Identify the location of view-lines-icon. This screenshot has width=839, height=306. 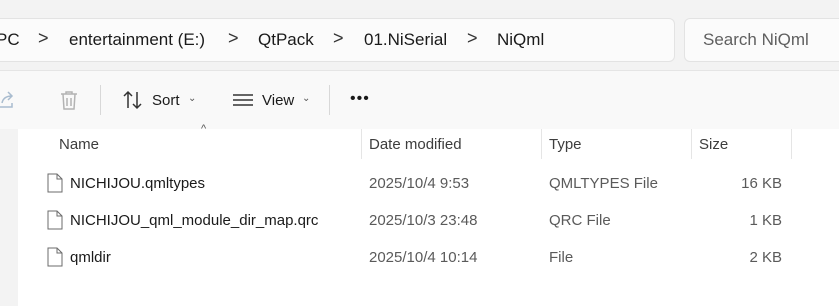
(243, 100).